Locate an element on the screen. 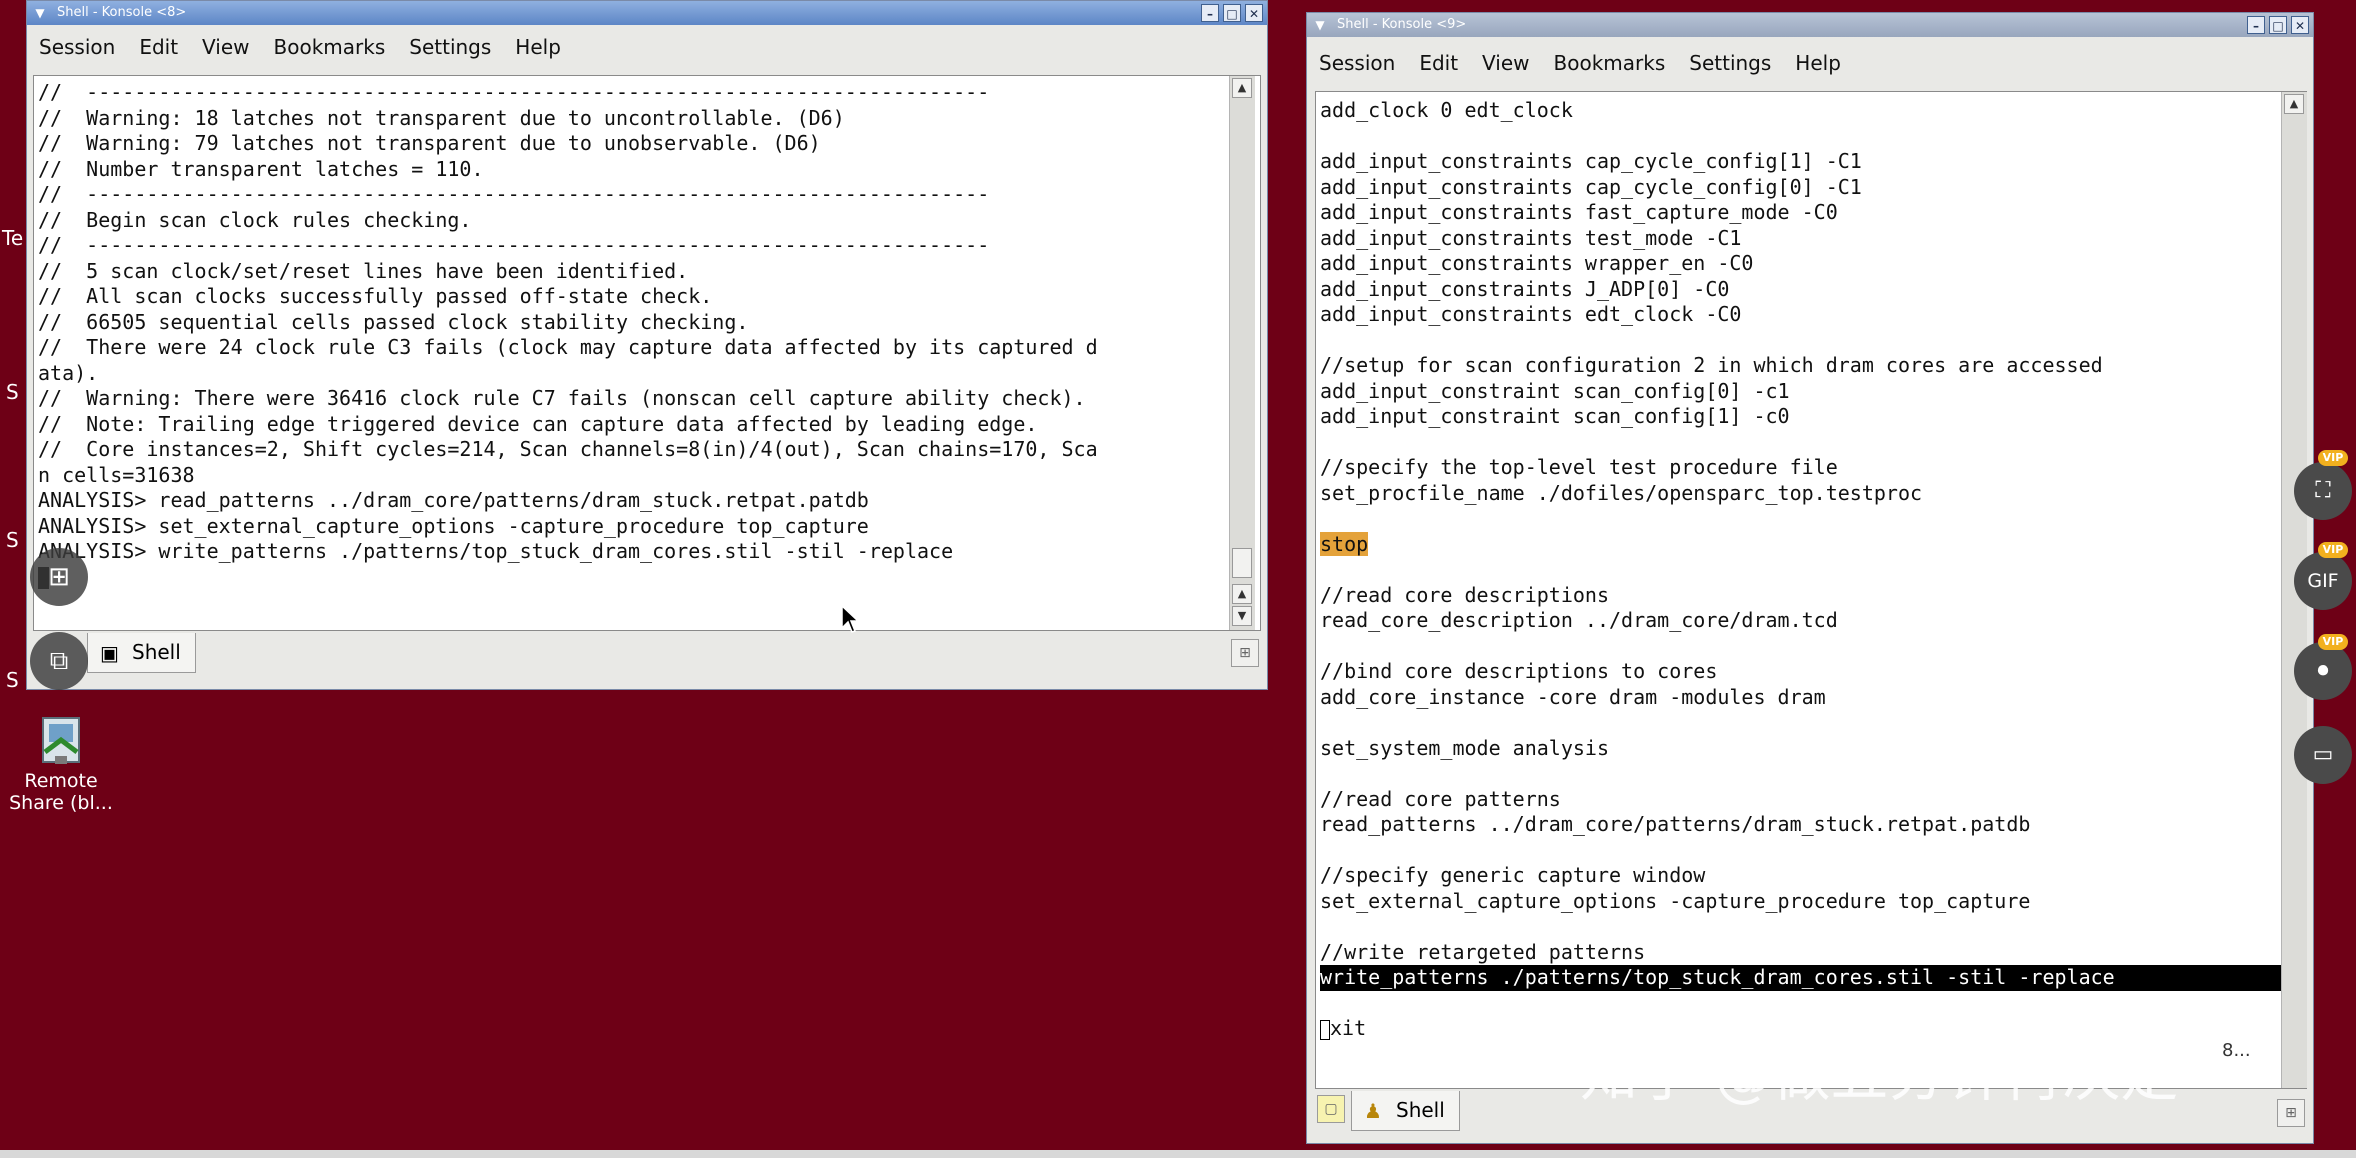  video-icon: ⏺ is located at coordinates (2323, 671).